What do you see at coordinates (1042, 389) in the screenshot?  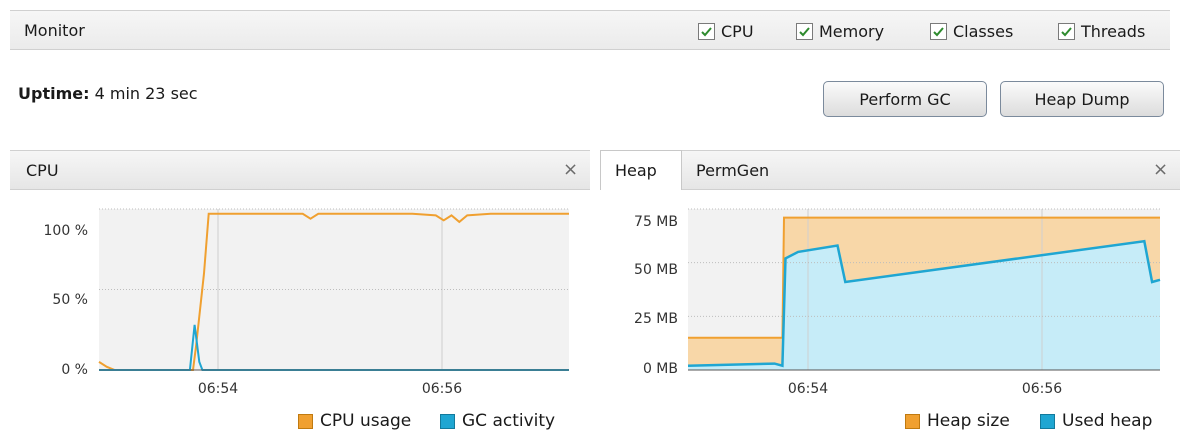 I see `heap-x-tick: 06:56` at bounding box center [1042, 389].